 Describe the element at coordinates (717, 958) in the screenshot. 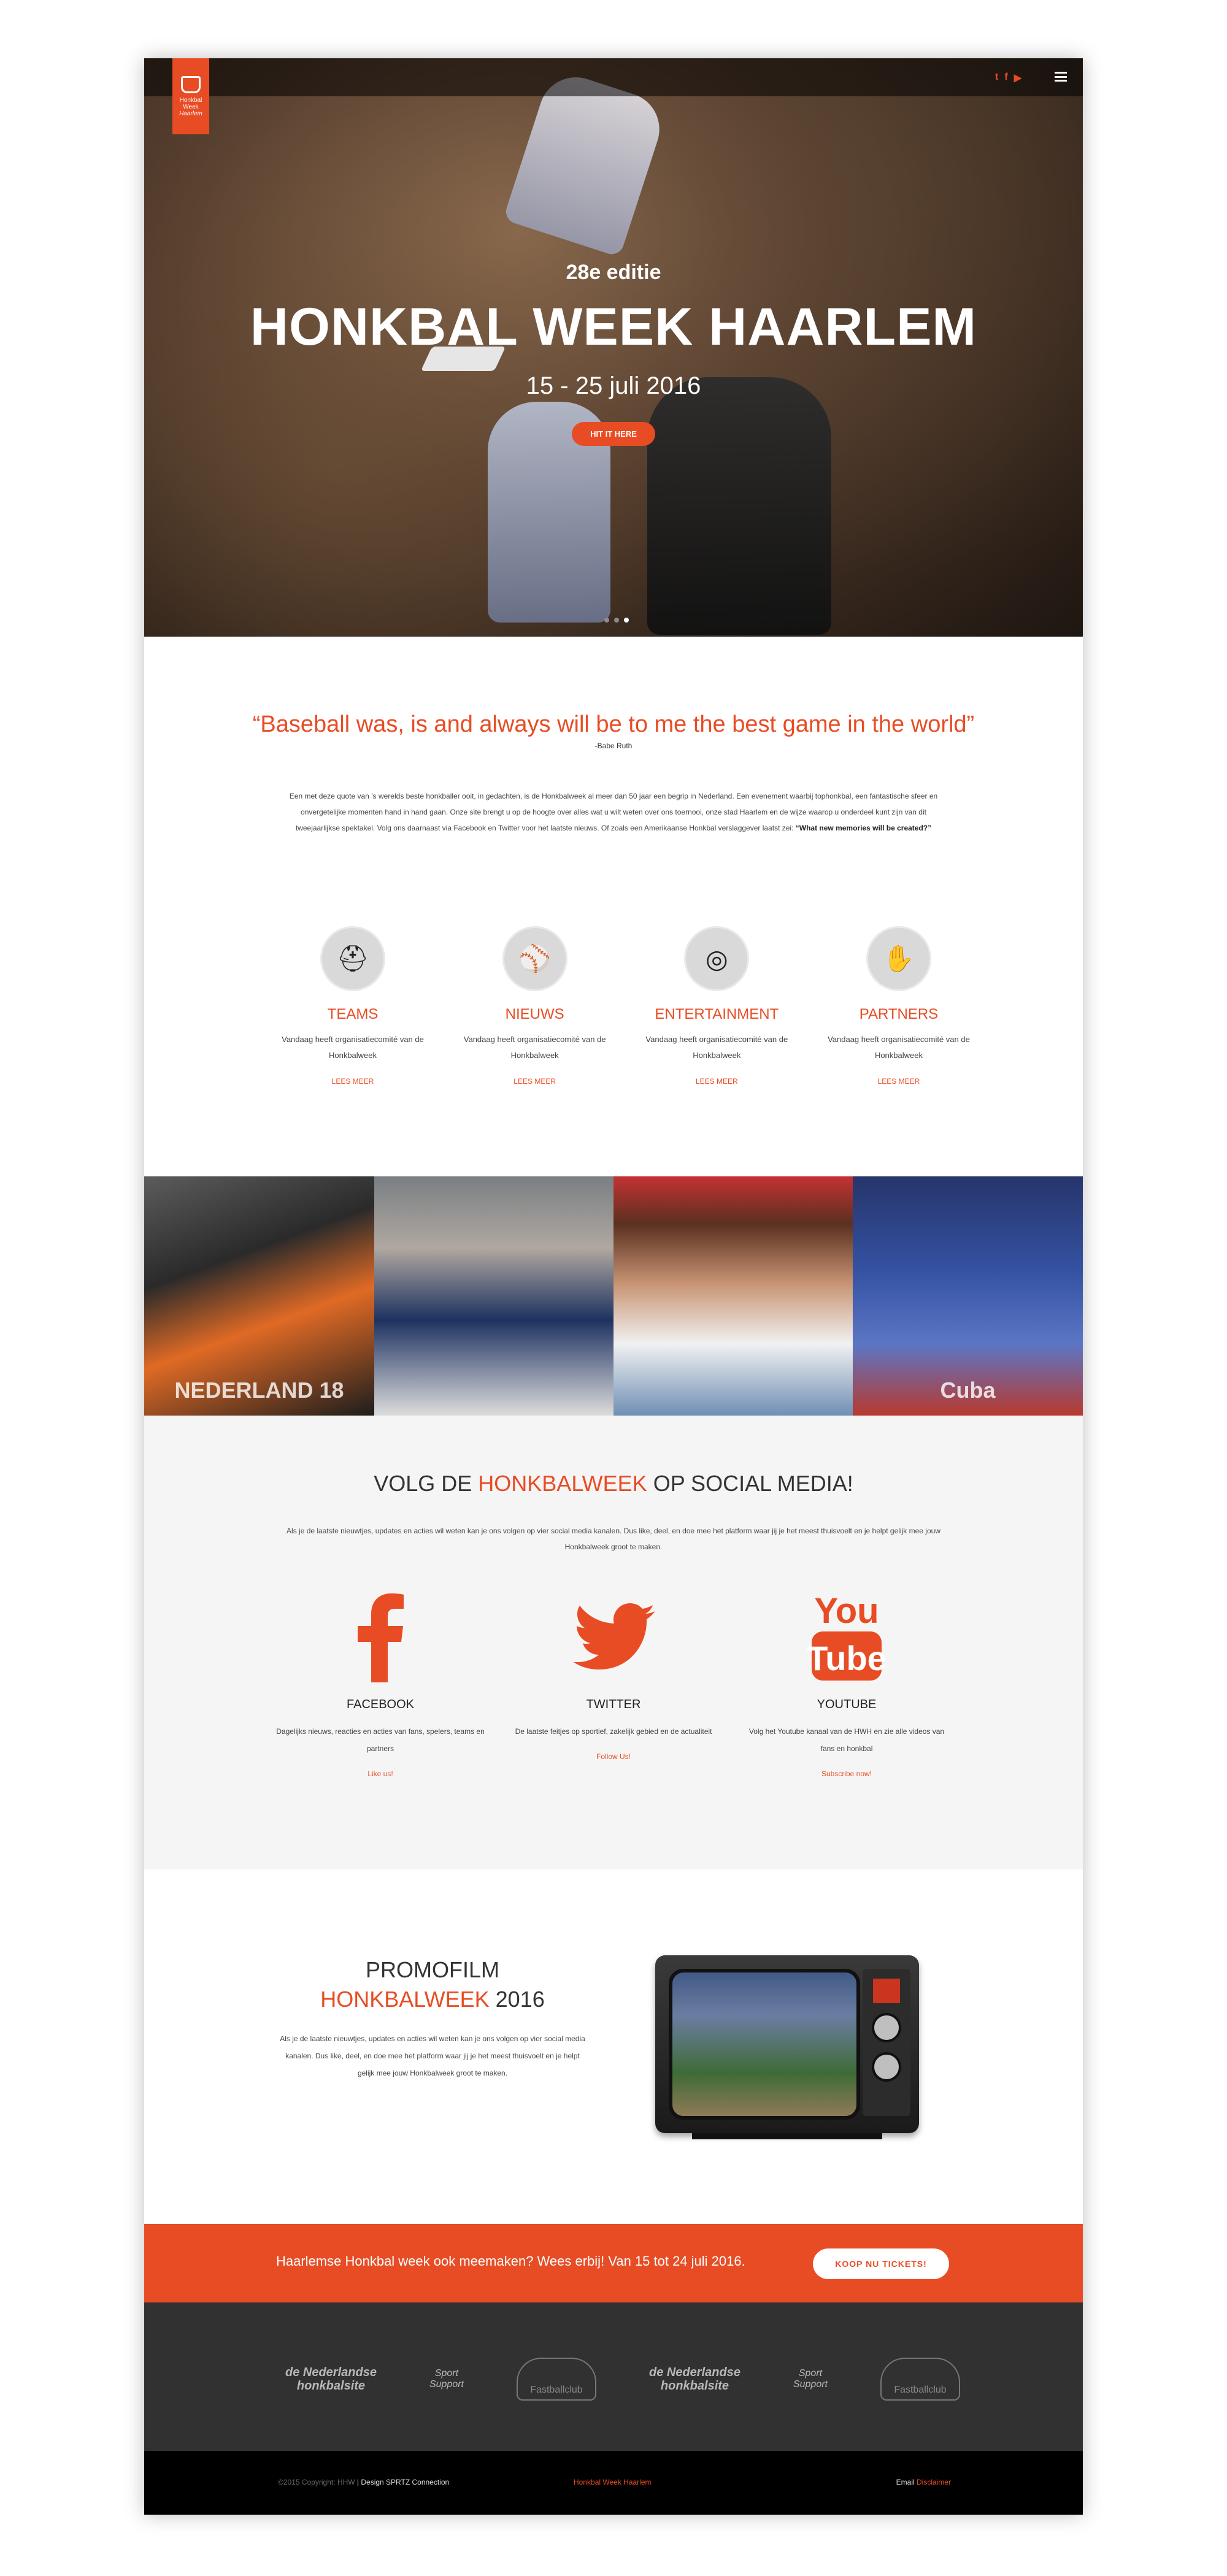

I see `baseball-icon: ◎` at that location.